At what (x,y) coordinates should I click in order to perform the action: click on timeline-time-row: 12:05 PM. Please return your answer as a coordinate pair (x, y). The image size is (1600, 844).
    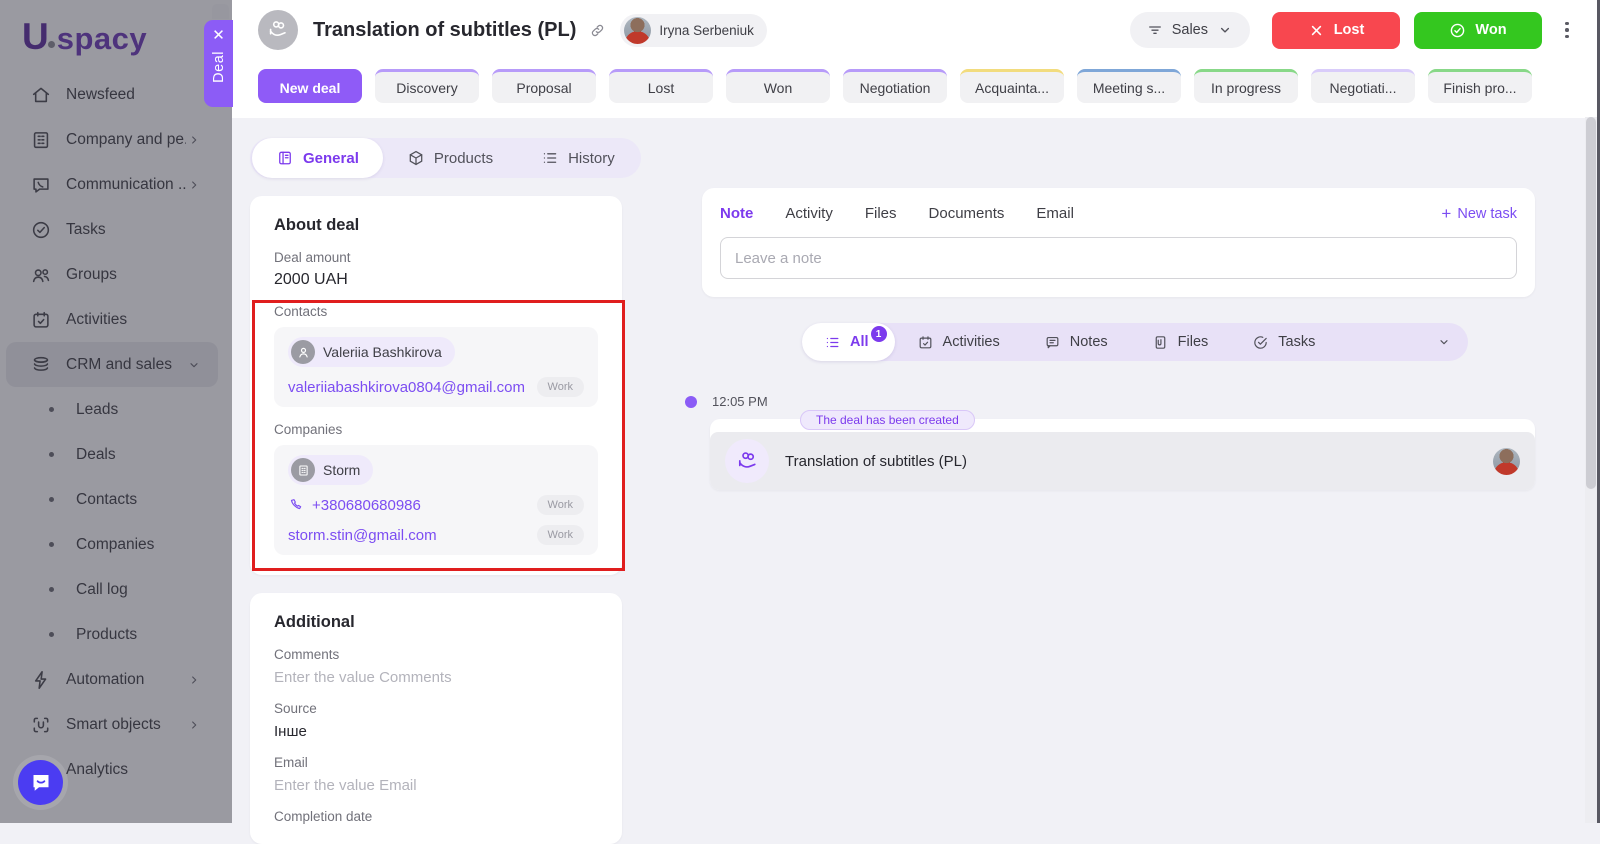
    Looking at the image, I should click on (1110, 401).